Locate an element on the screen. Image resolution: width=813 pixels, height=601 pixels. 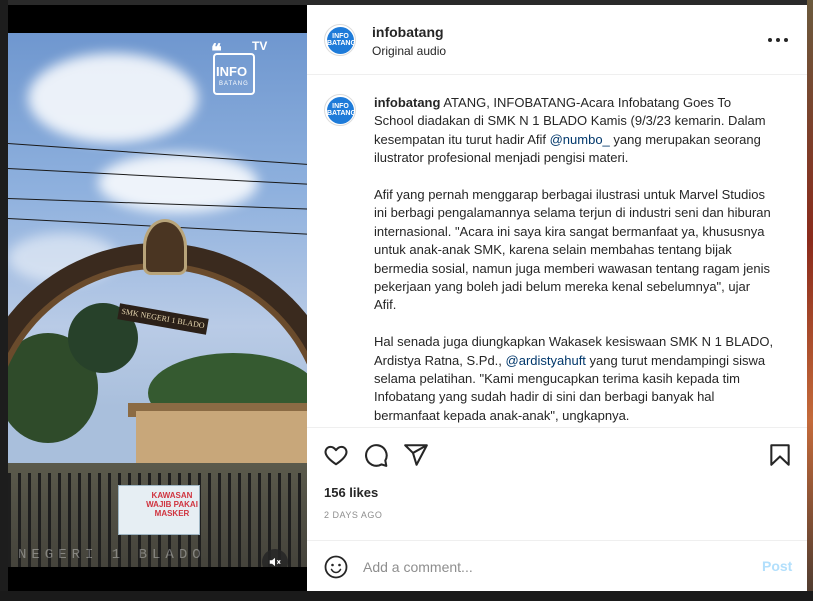
comment-button is located at coordinates (376, 455).